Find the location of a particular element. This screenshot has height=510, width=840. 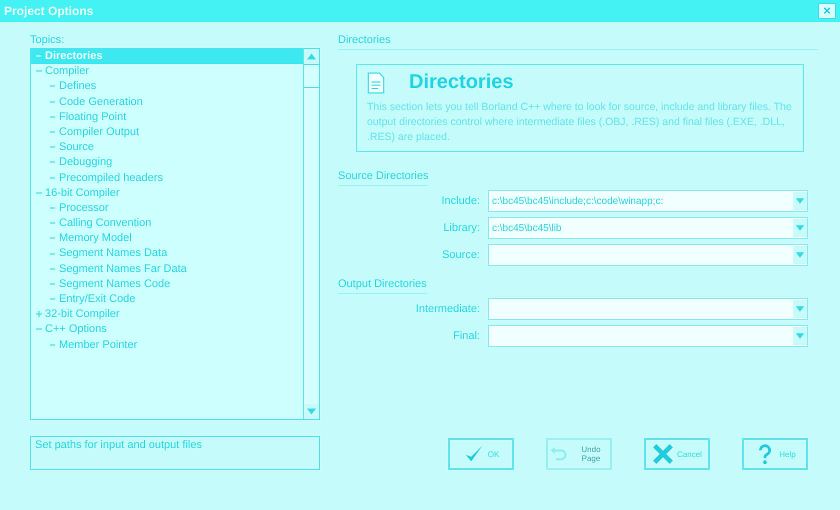

tree-item: 32-bit Compiler is located at coordinates (167, 314).